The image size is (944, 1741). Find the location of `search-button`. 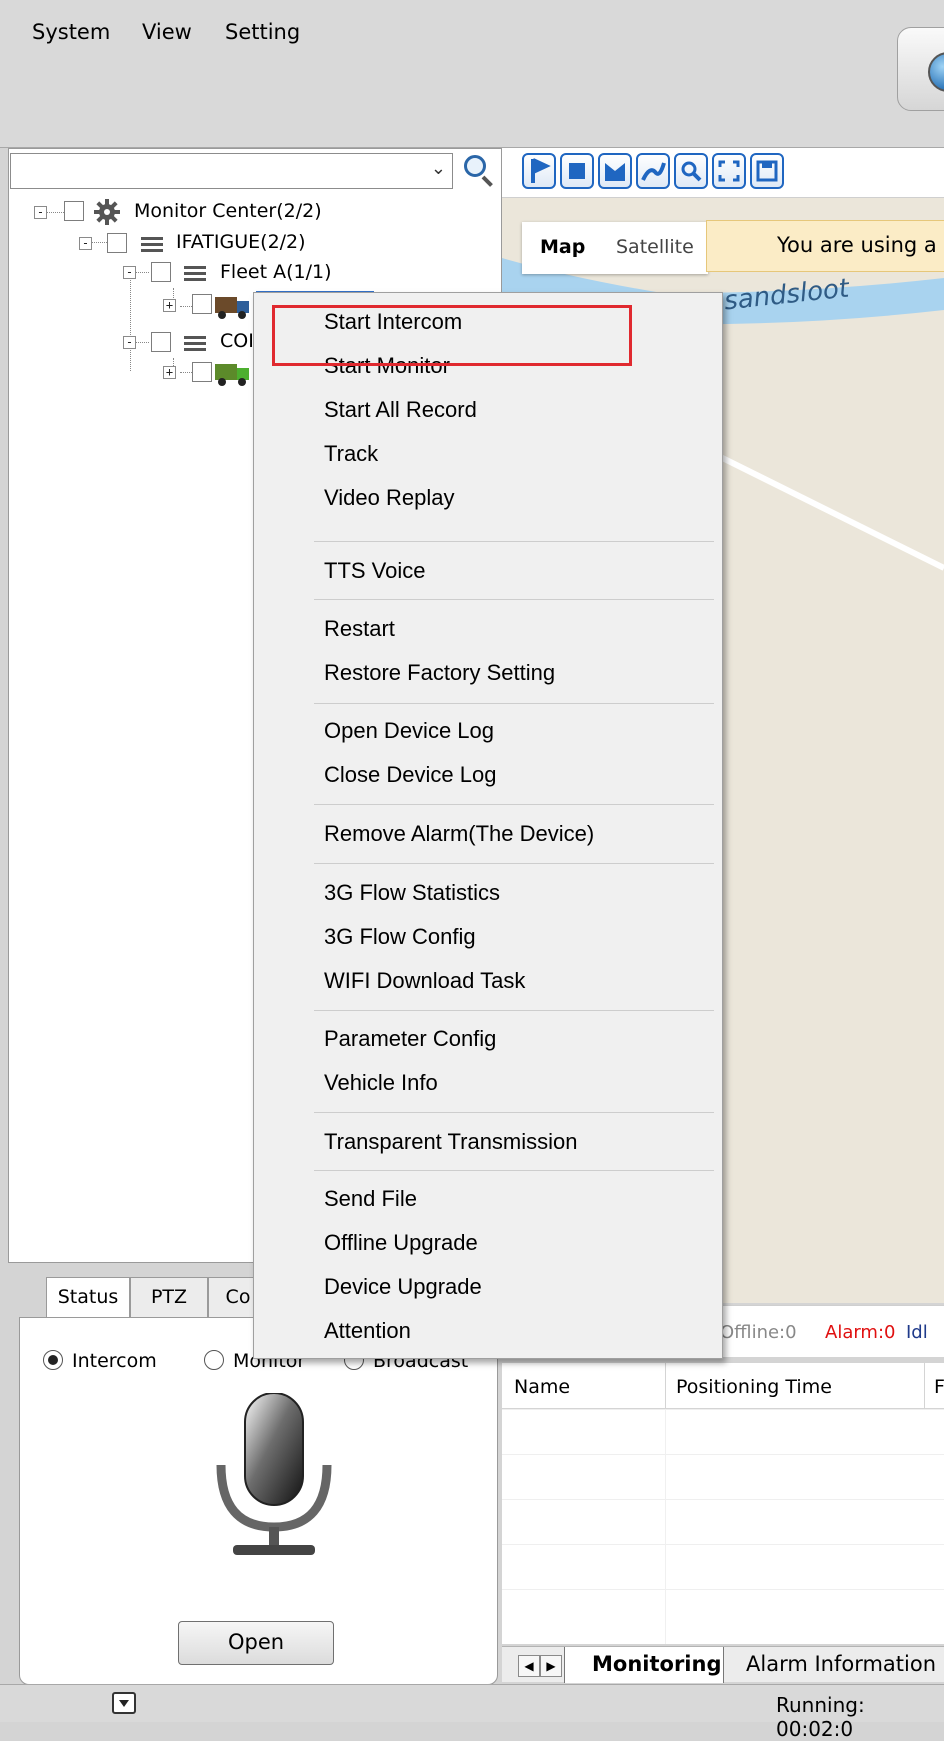

search-button is located at coordinates (478, 171).